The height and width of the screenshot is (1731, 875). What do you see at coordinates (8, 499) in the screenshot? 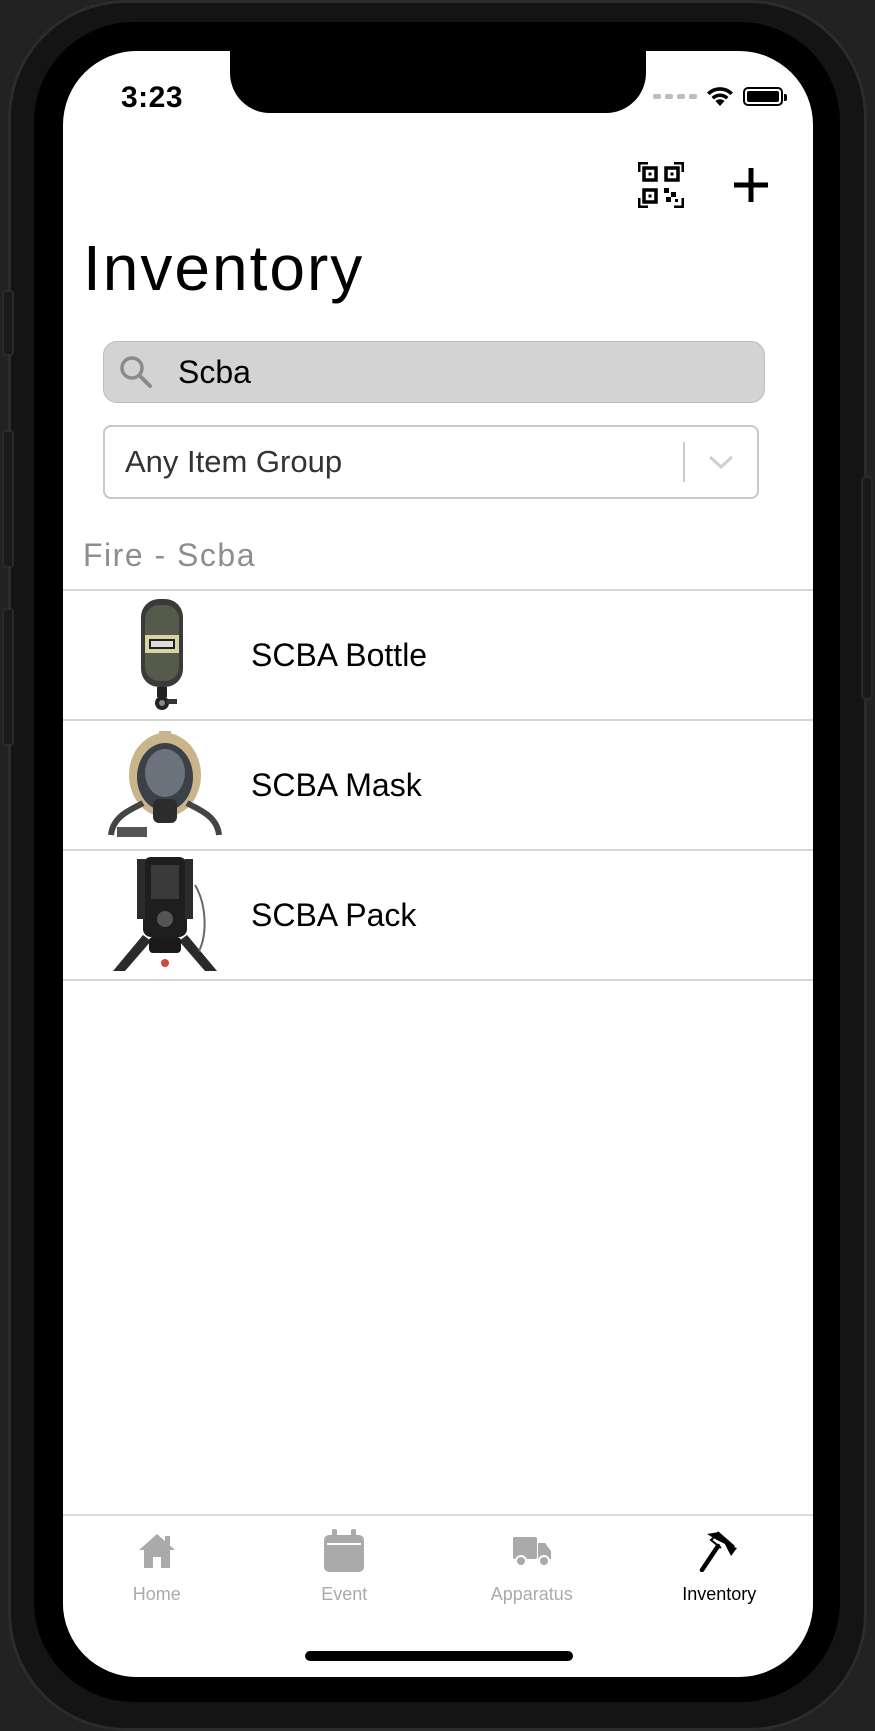
I see `volume-up-button` at bounding box center [8, 499].